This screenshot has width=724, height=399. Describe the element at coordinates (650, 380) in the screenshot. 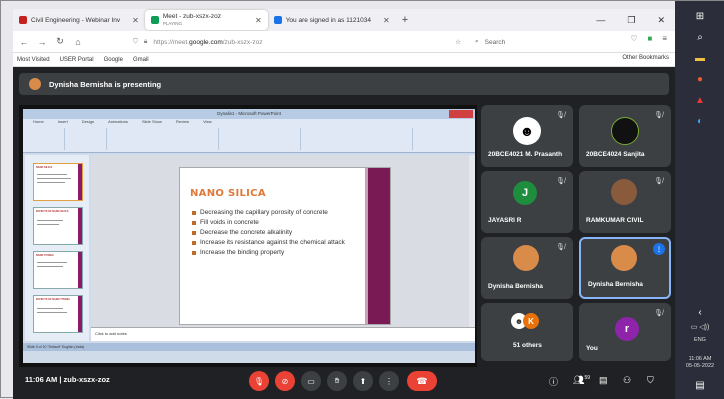

I see `host-controls-icon: ⛉` at that location.